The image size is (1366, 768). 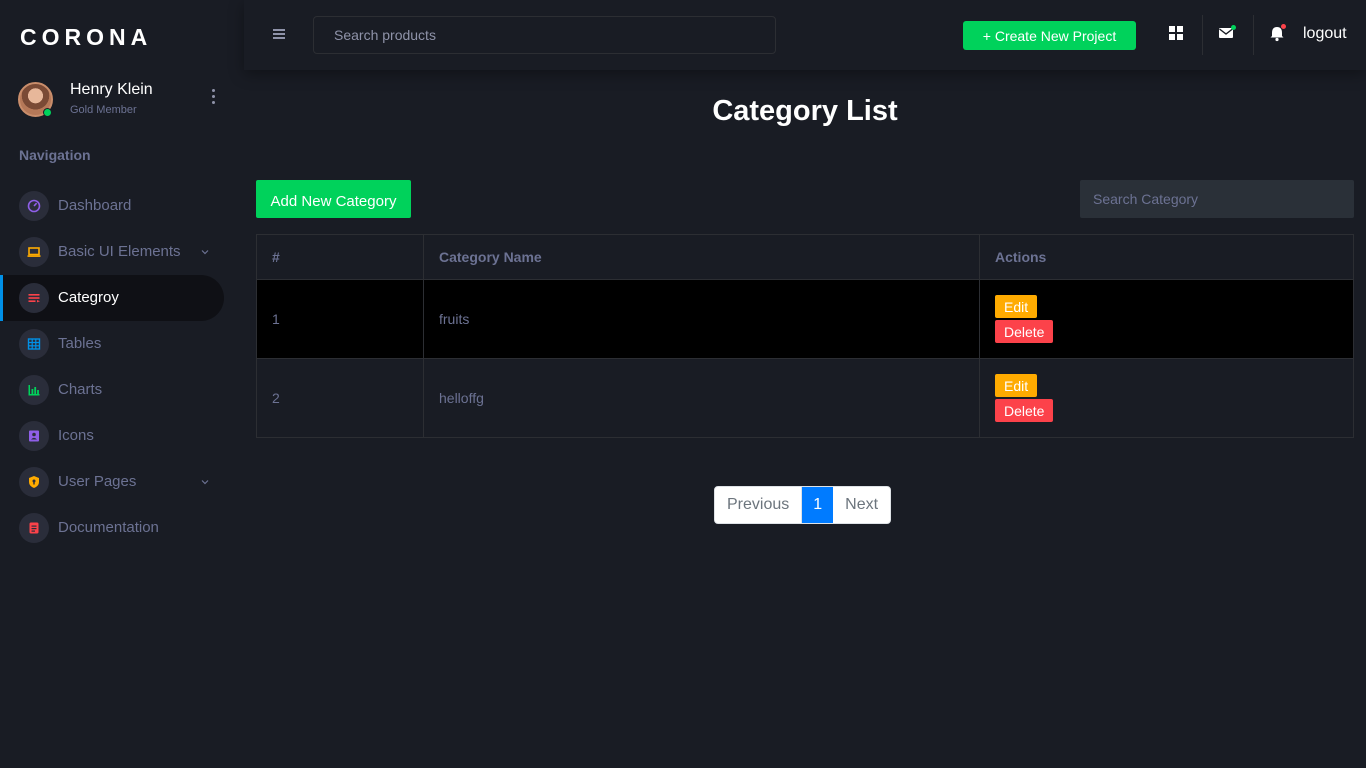 I want to click on table-row: 1 fruits Edit Delete, so click(x=805, y=319).